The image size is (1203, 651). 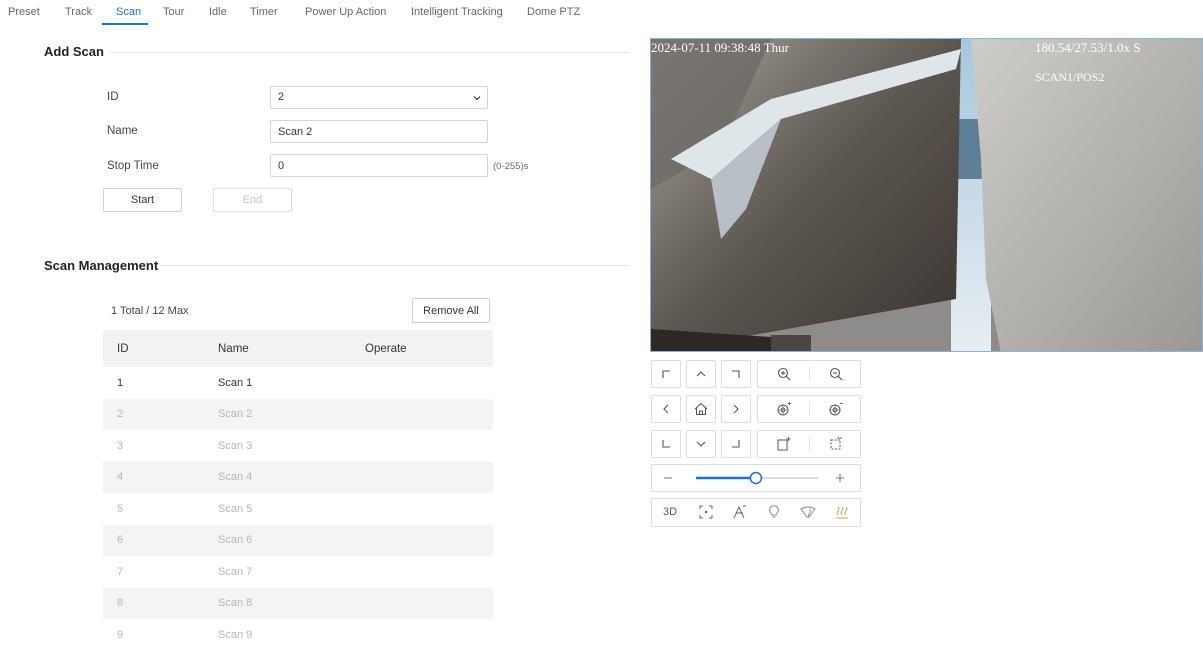 I want to click on speed-slider-group, so click(x=756, y=478).